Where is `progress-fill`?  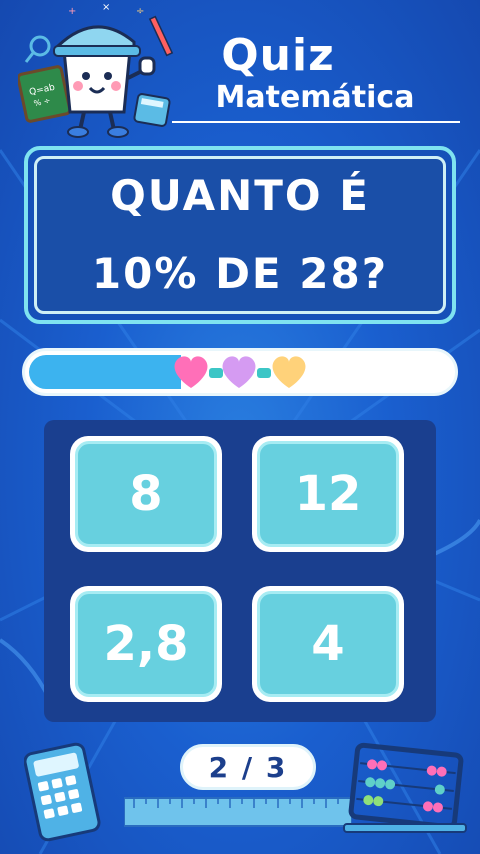
progress-fill is located at coordinates (105, 372).